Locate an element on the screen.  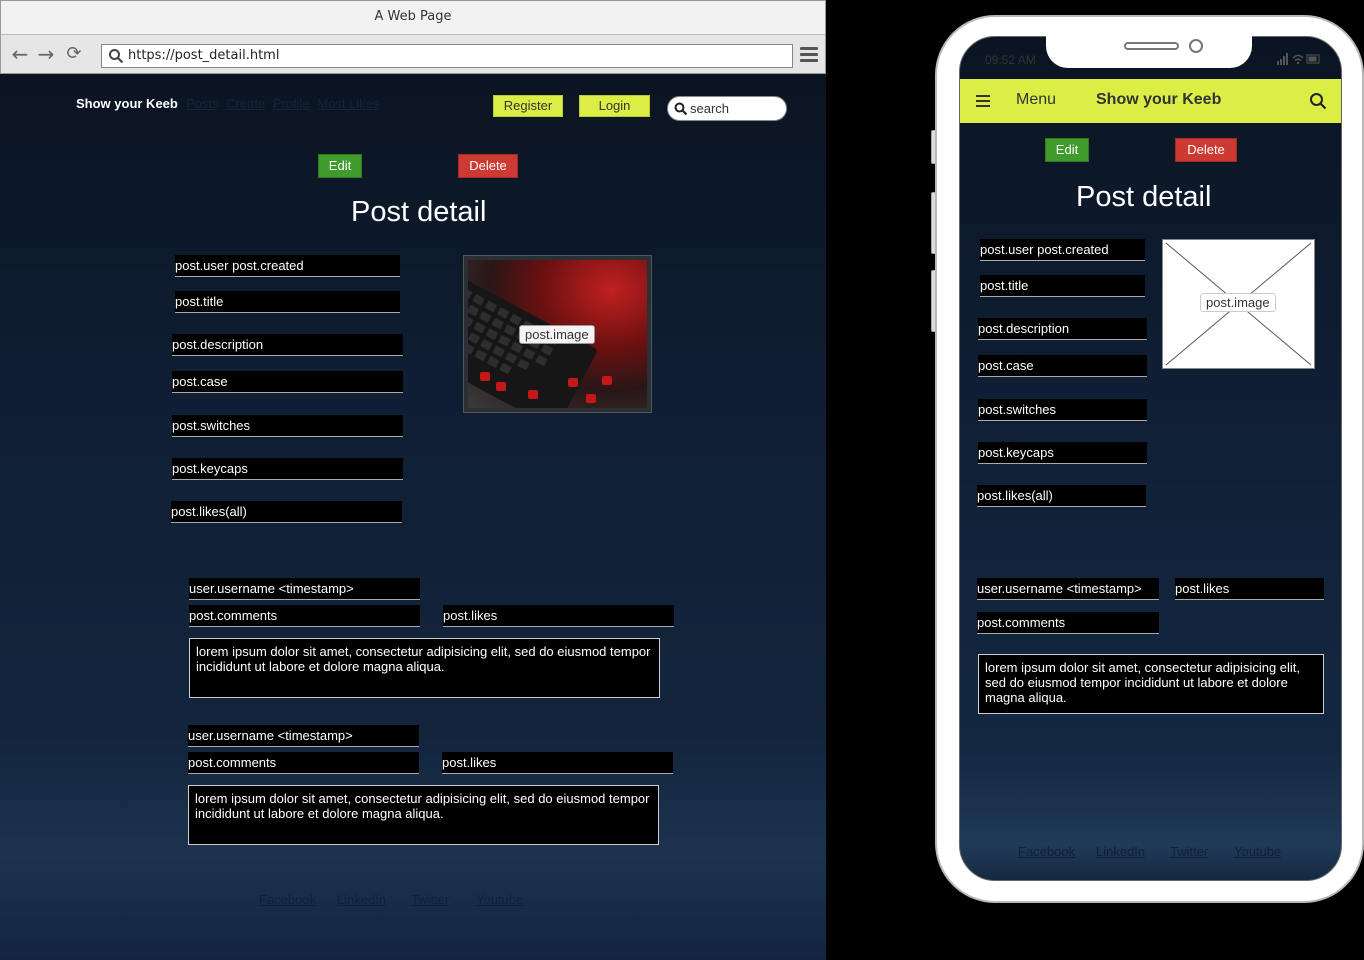
phone-camera is located at coordinates (1196, 46).